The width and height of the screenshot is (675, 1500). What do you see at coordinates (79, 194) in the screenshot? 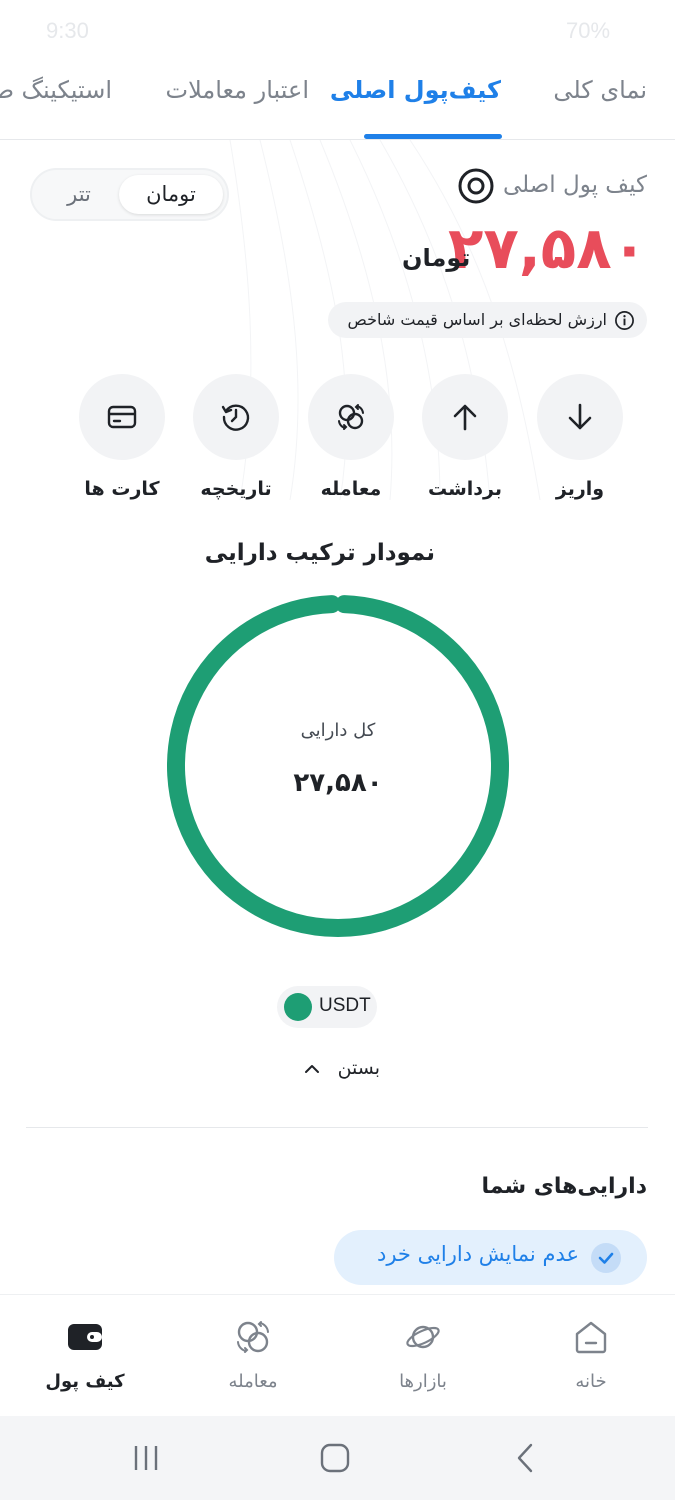
I see `currency-tether: تتر` at bounding box center [79, 194].